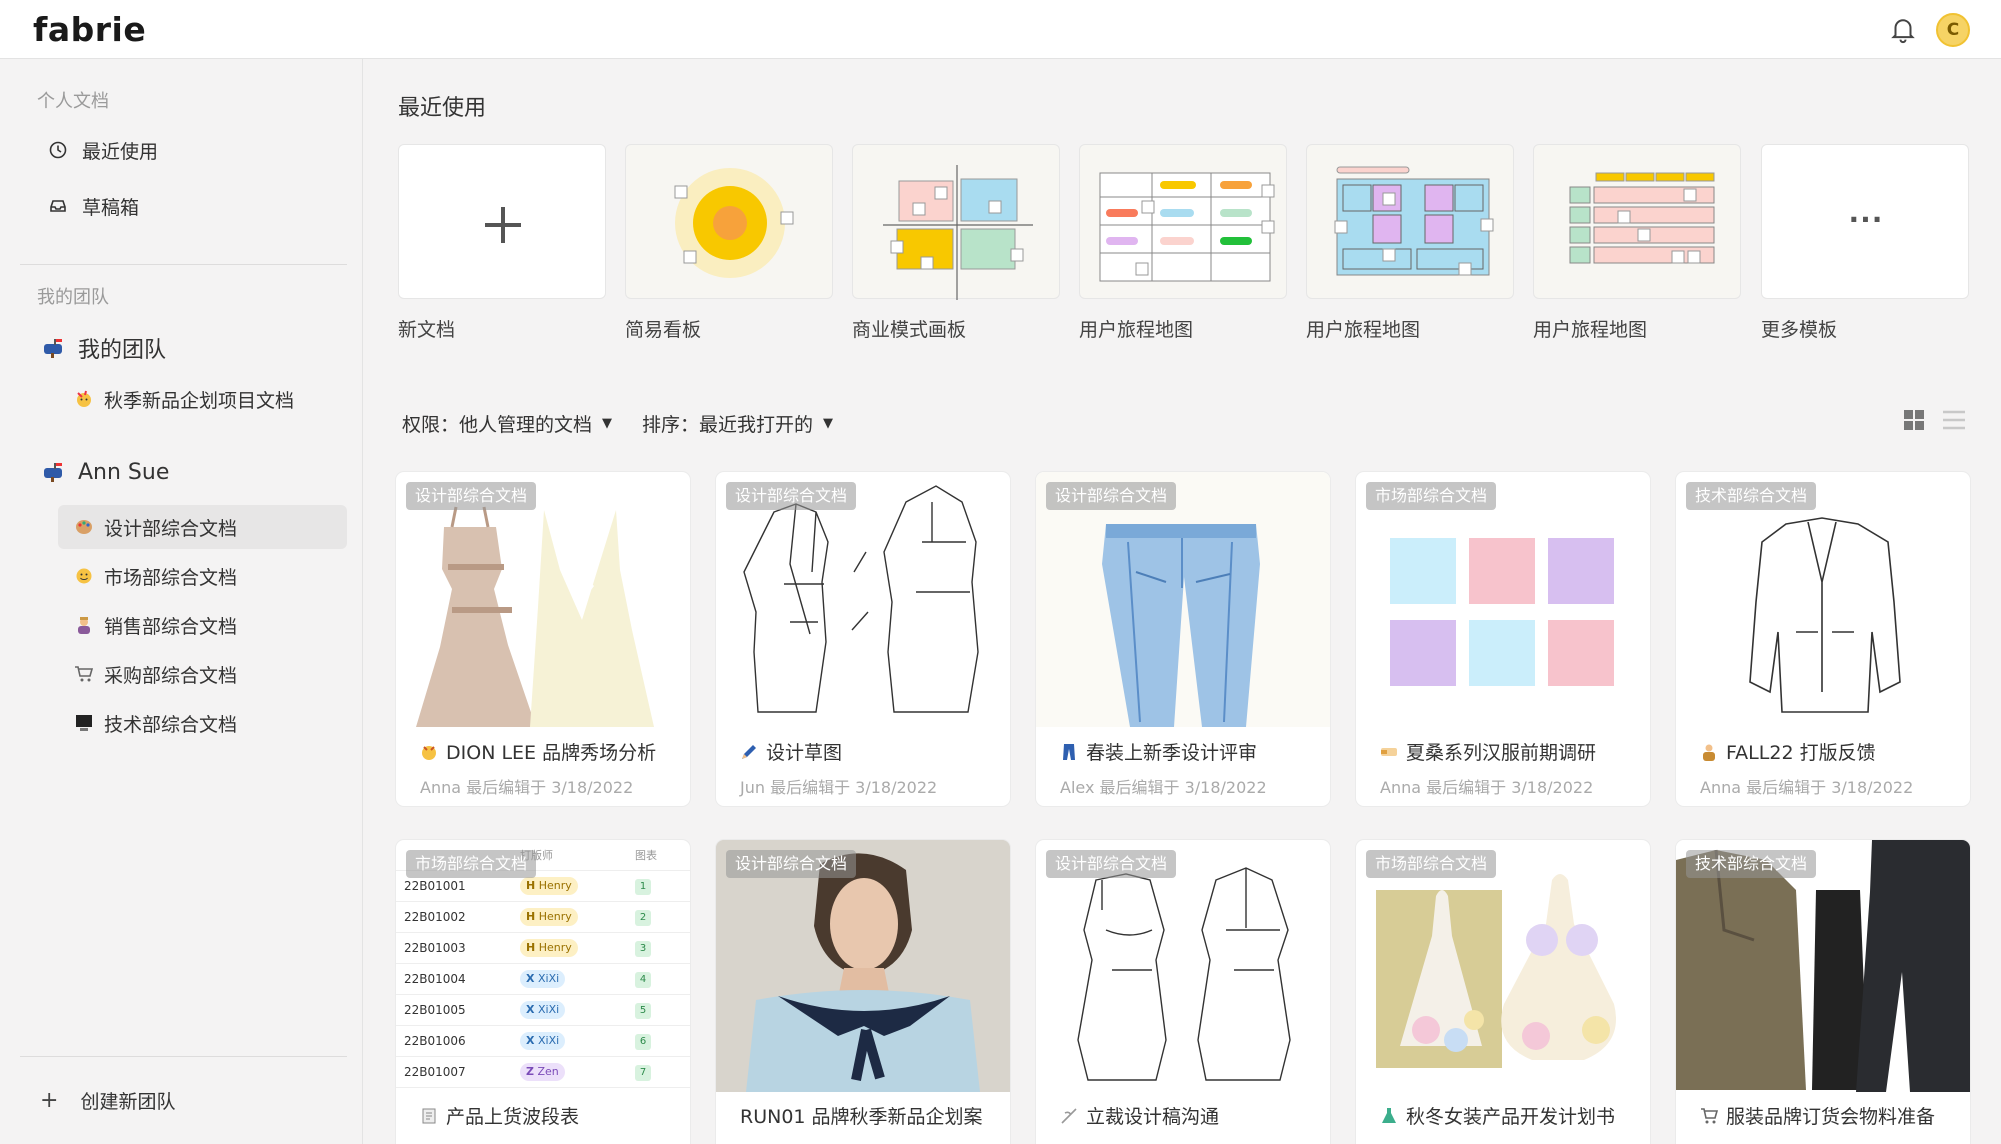 The width and height of the screenshot is (2001, 1144). What do you see at coordinates (1788, 751) in the screenshot?
I see `card-title: FALL22 打版反馈` at bounding box center [1788, 751].